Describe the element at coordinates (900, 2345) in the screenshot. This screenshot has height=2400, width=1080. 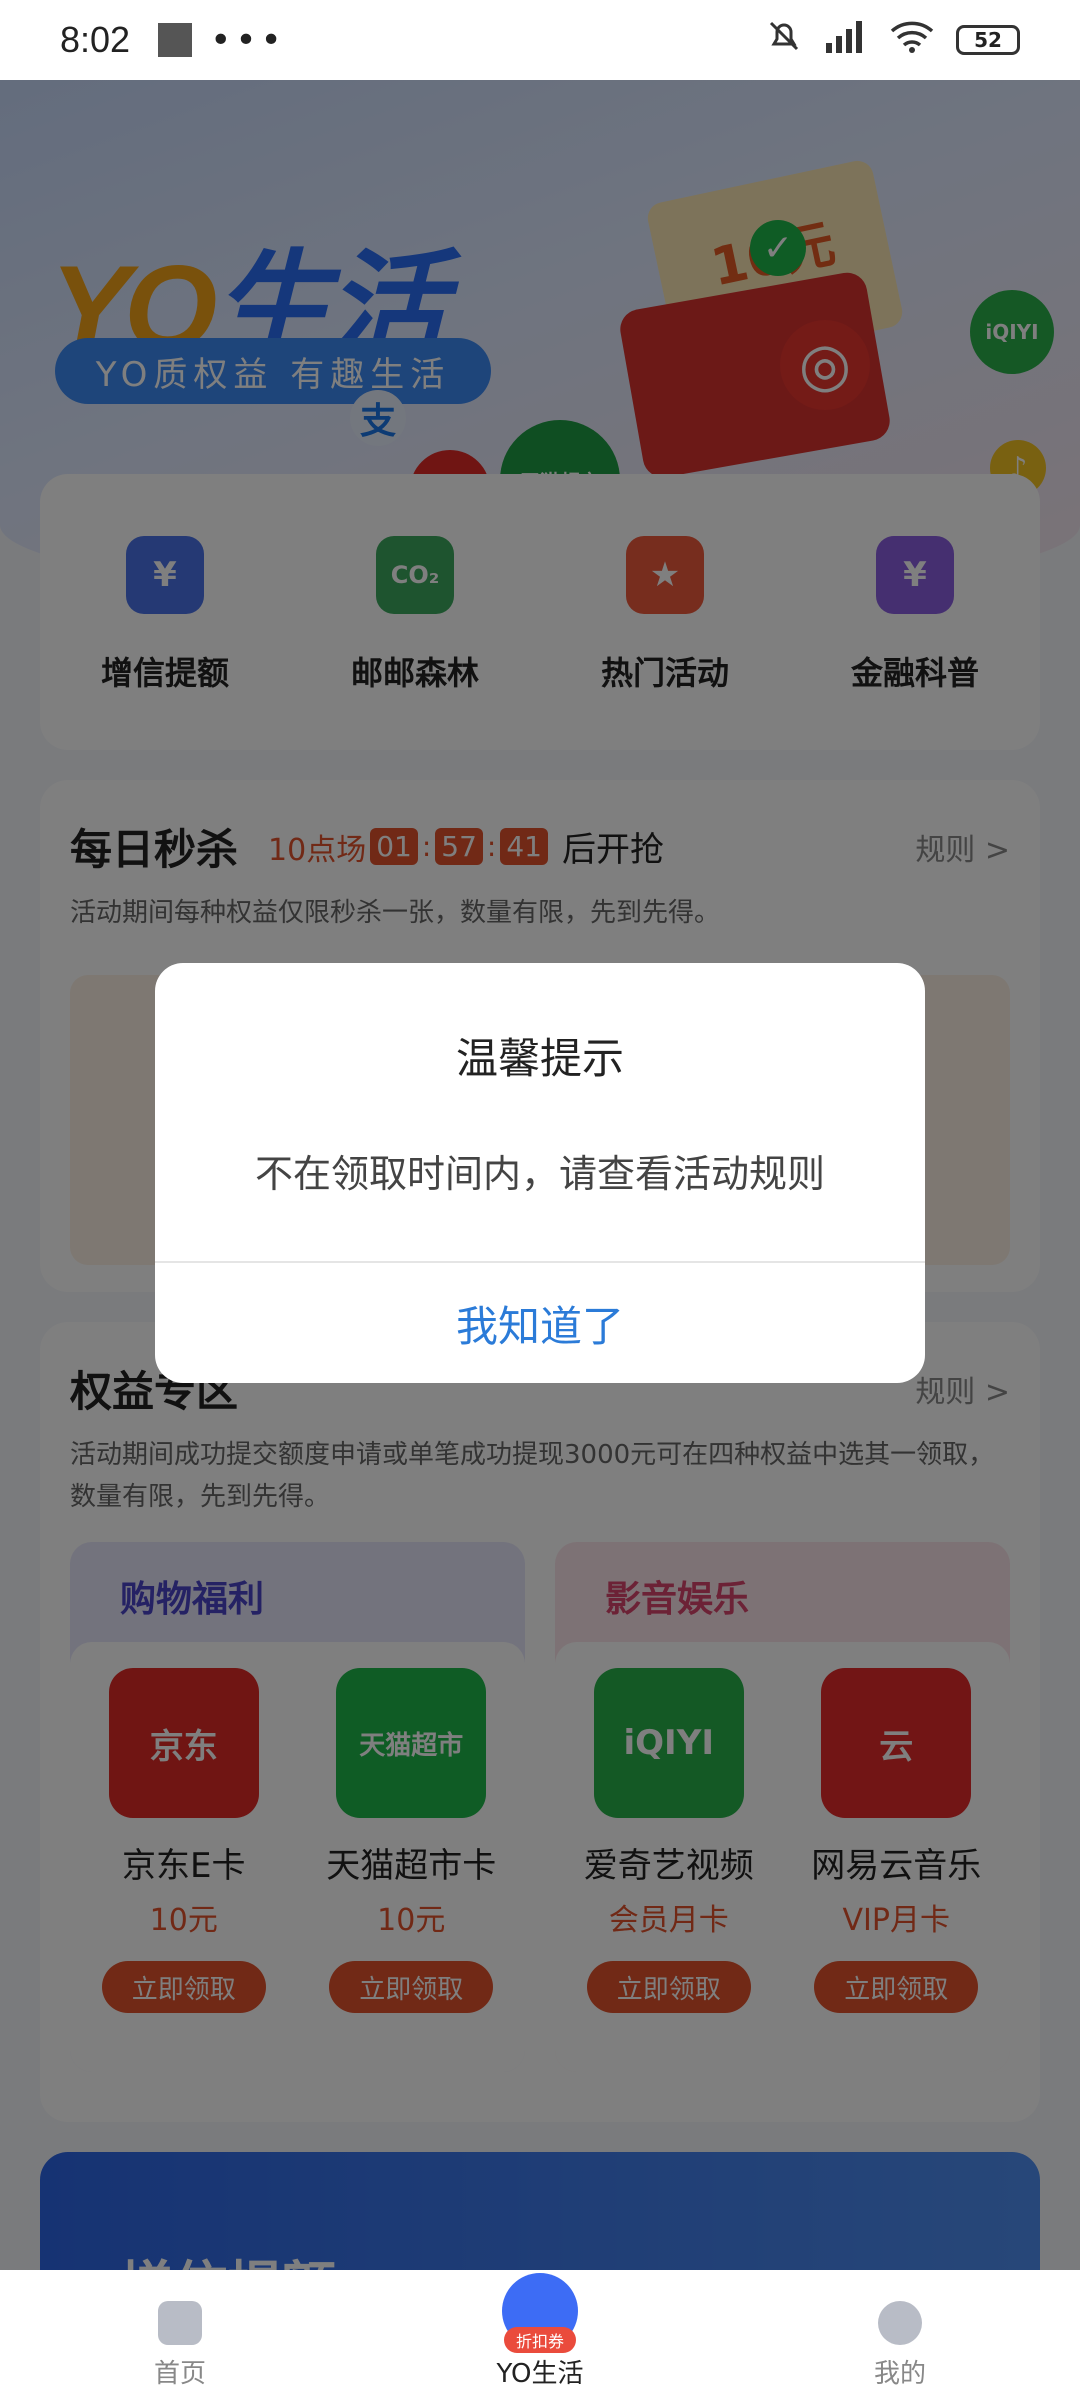
I see `tab-mine: 我的` at that location.